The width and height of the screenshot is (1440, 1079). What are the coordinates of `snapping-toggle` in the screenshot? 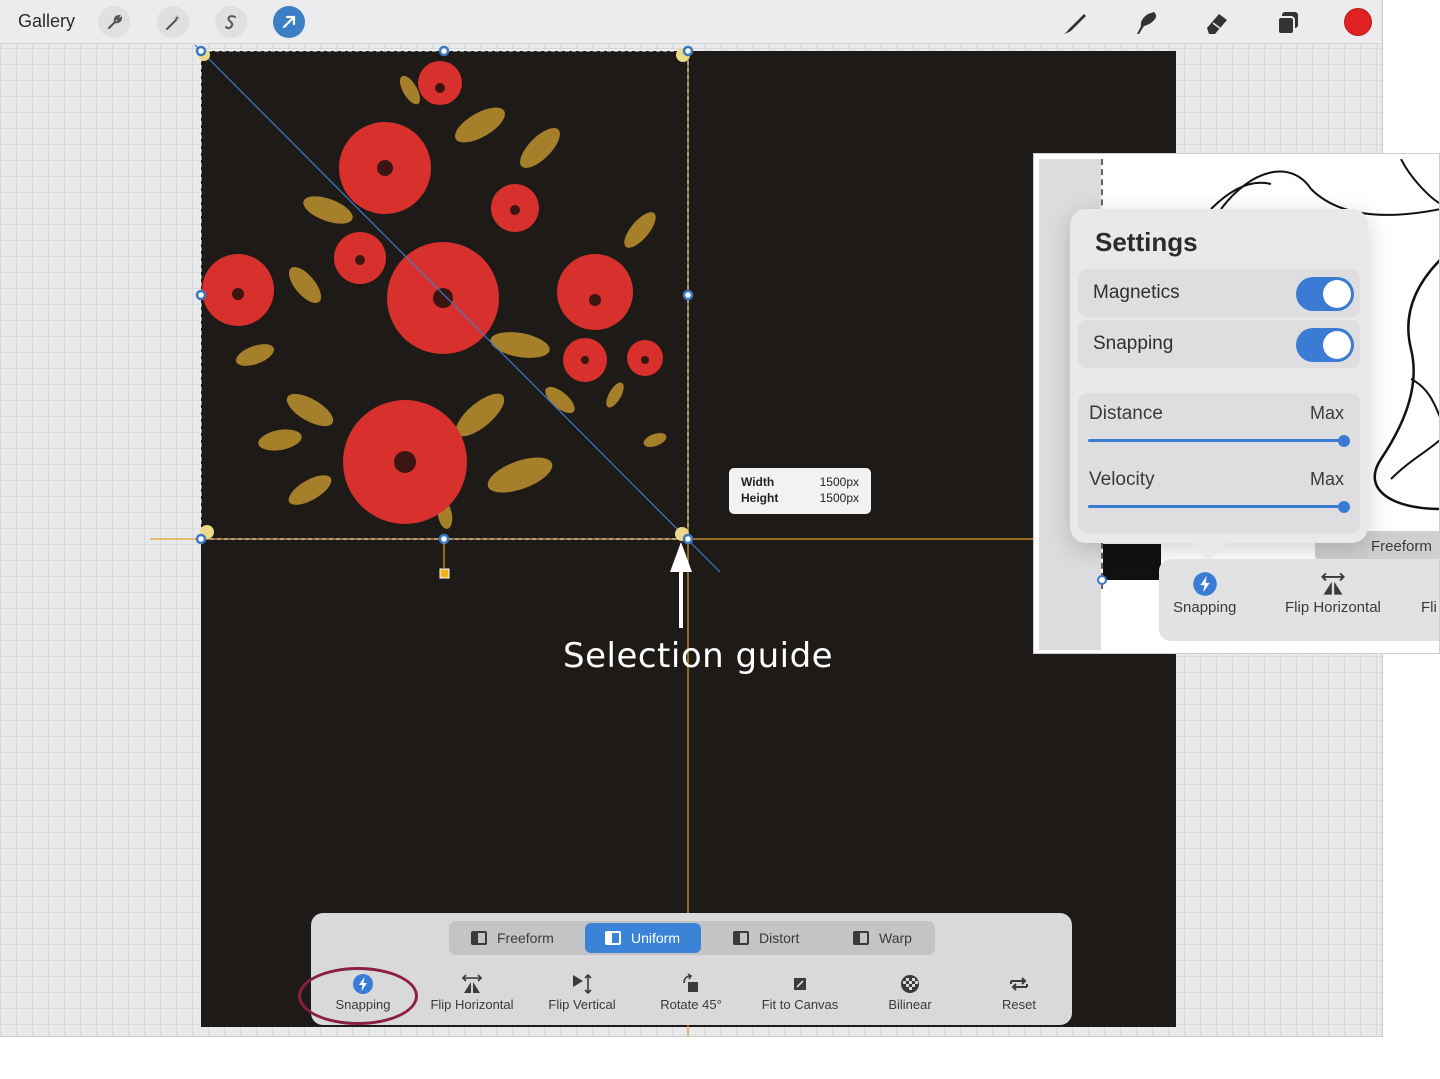 It's located at (1325, 345).